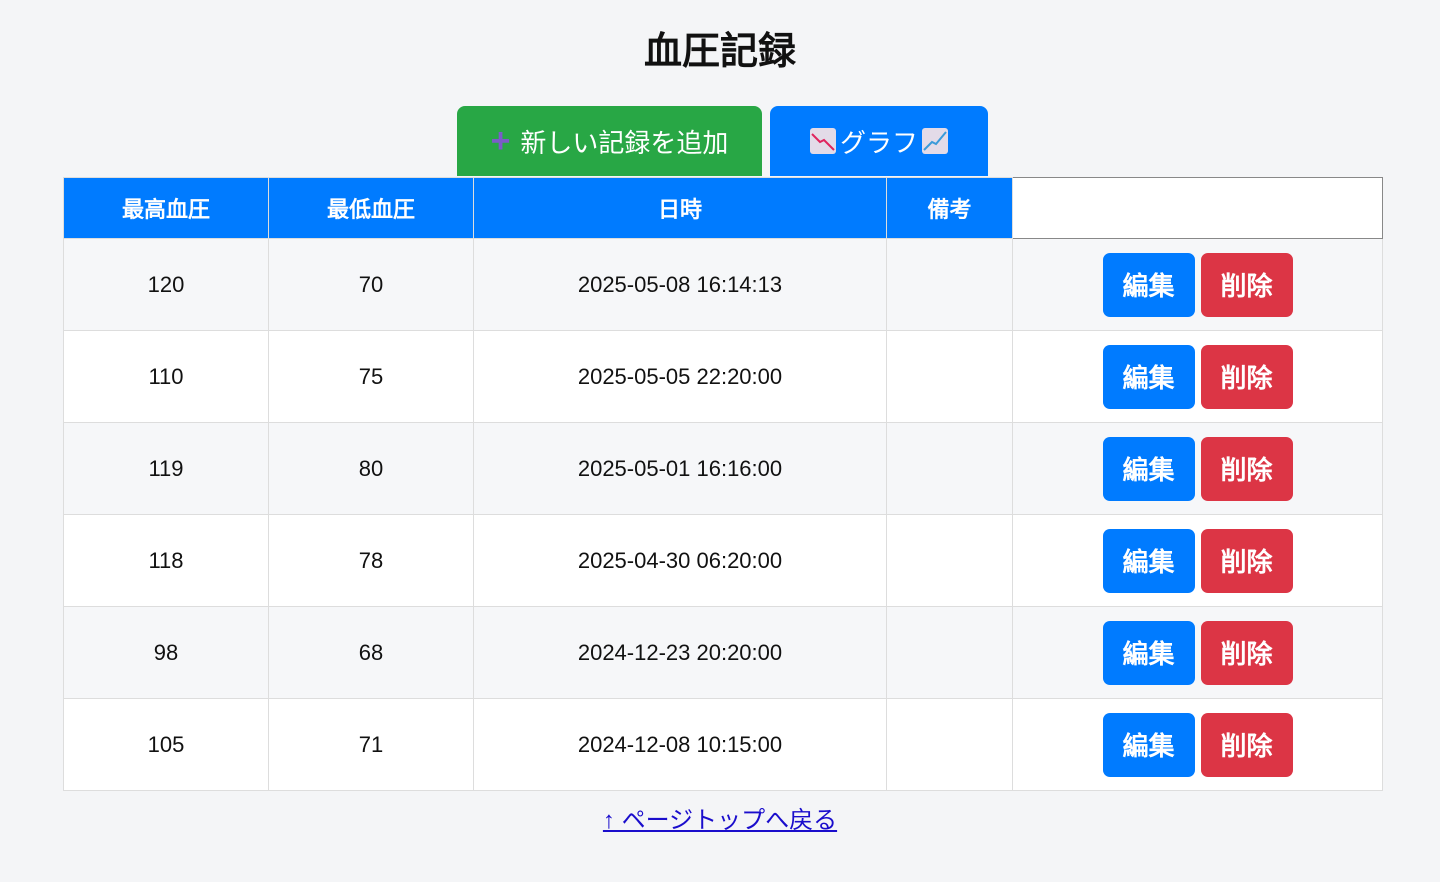 The image size is (1440, 882). I want to click on table-row: 98 68 2024-12-23 20:20:00 編集 削除, so click(723, 652).